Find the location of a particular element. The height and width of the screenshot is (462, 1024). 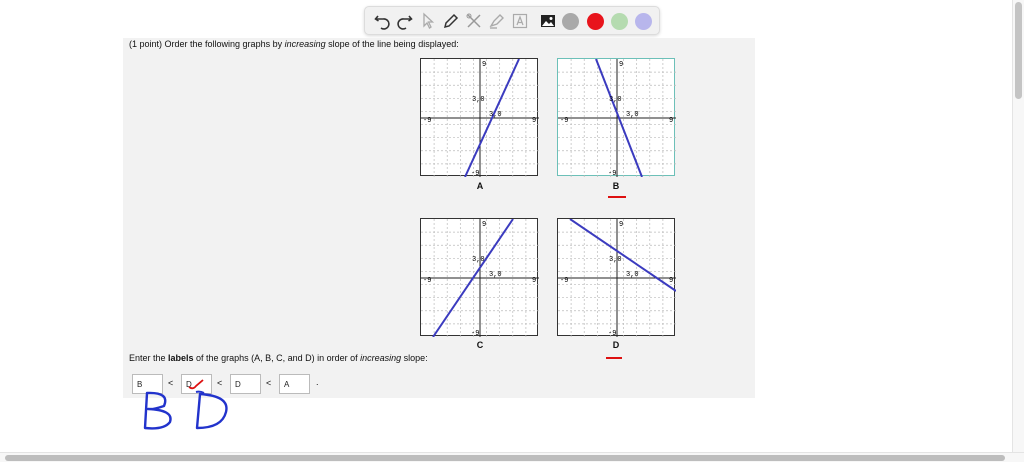

color-gray-swatch is located at coordinates (570, 21).